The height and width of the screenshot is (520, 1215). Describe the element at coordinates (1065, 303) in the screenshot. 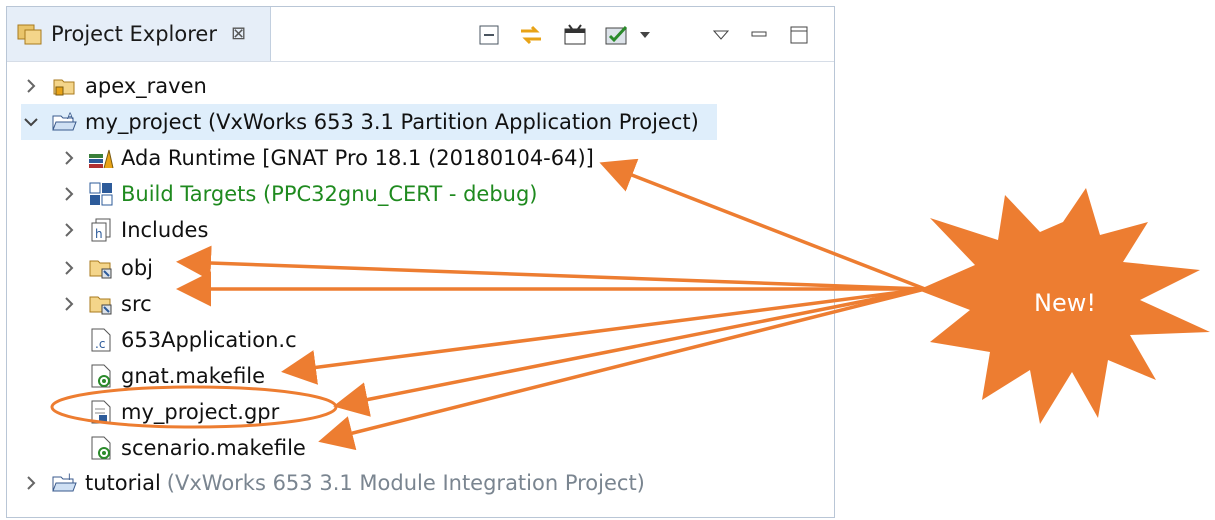

I see `callout-label: New!` at that location.